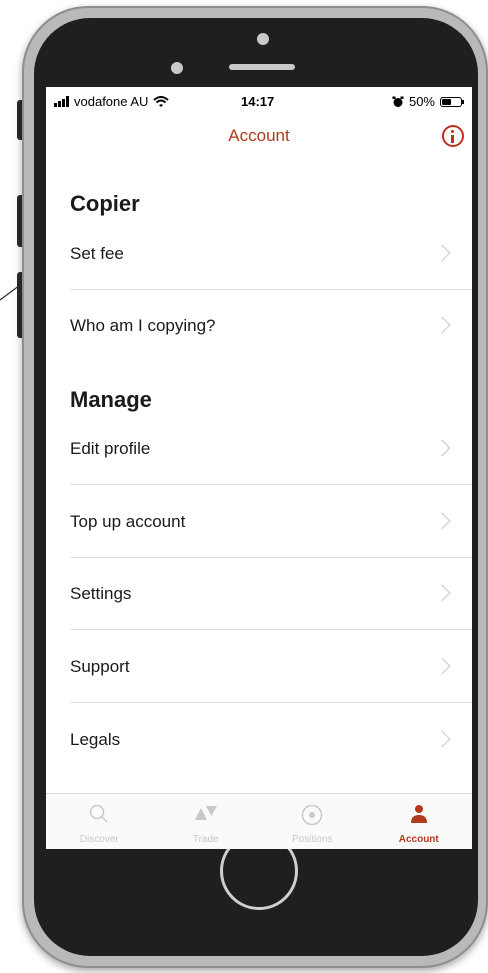 This screenshot has width=488, height=973. I want to click on status-left: vodafone AU, so click(112, 101).